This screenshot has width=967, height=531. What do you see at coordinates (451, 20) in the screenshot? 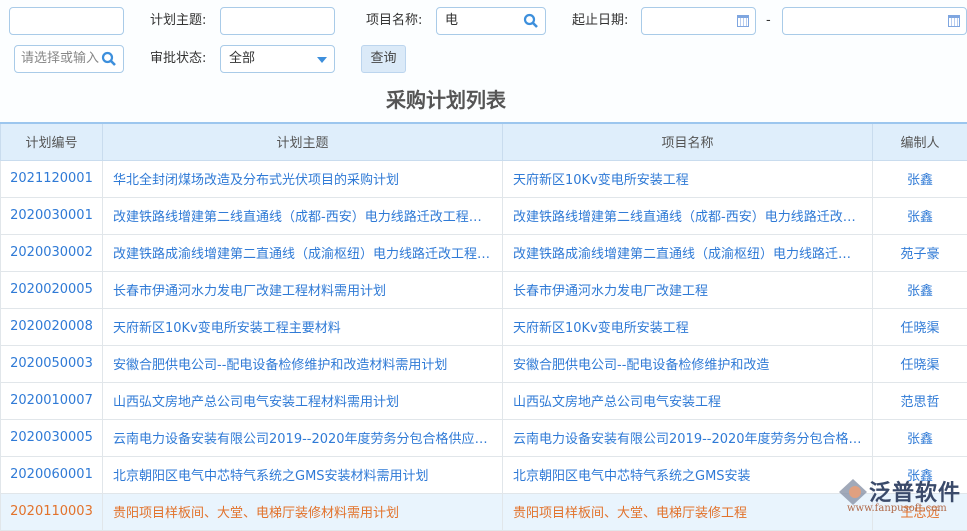
I see `project-name-value: 电` at bounding box center [451, 20].